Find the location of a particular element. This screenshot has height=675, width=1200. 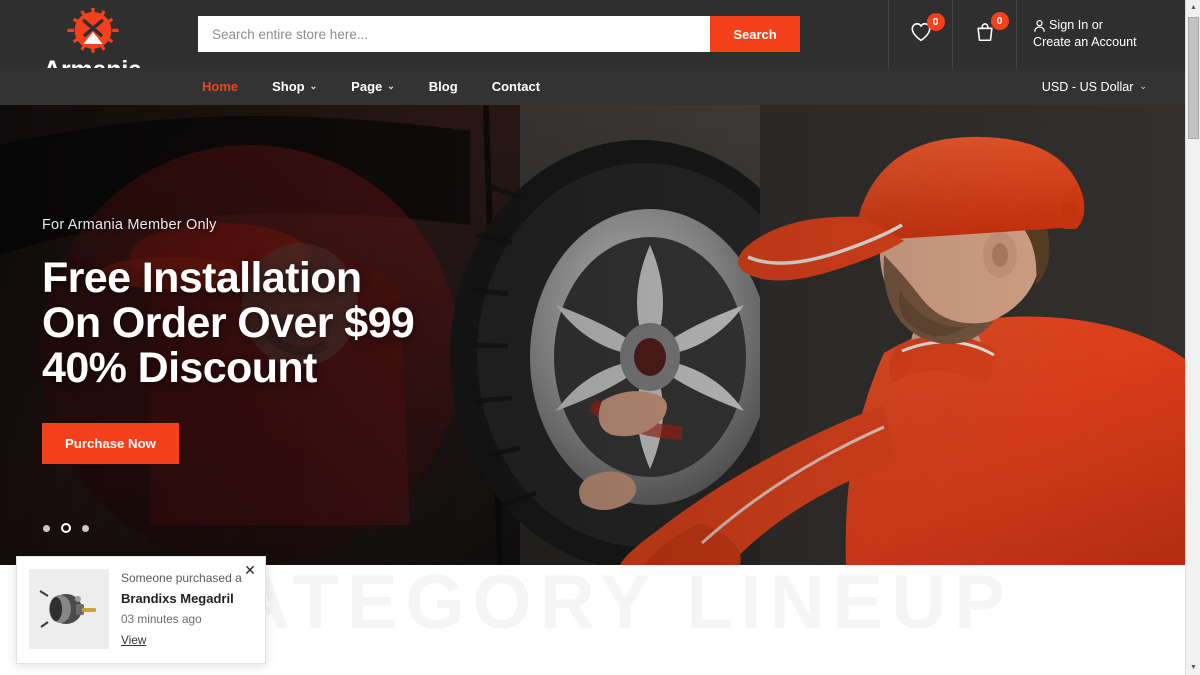

hero-title-line-2: On Order Over $99 is located at coordinates (228, 323).